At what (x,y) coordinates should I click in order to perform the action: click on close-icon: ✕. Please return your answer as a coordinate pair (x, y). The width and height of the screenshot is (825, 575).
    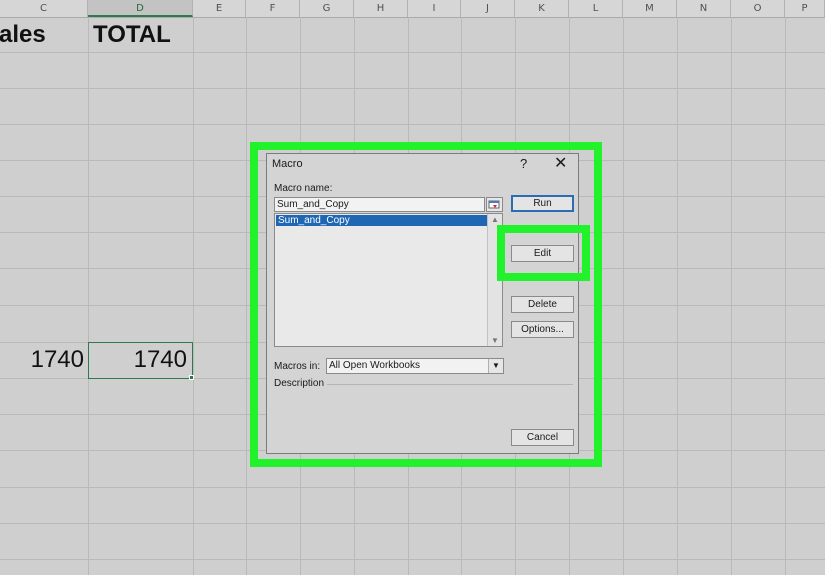
    Looking at the image, I should click on (560, 164).